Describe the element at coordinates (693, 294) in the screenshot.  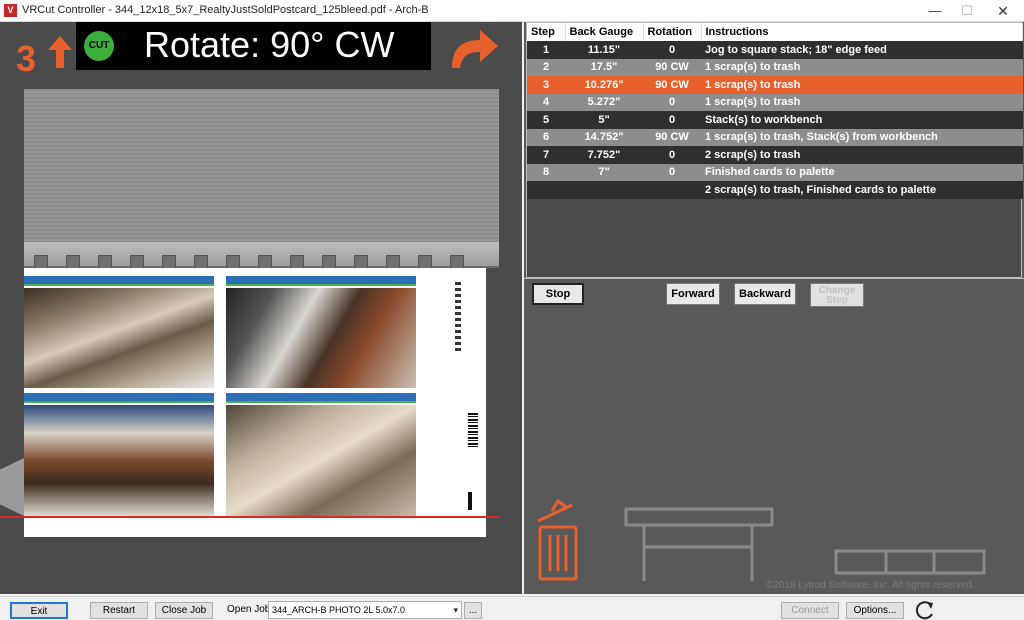
I see `forward-button: Forward` at that location.